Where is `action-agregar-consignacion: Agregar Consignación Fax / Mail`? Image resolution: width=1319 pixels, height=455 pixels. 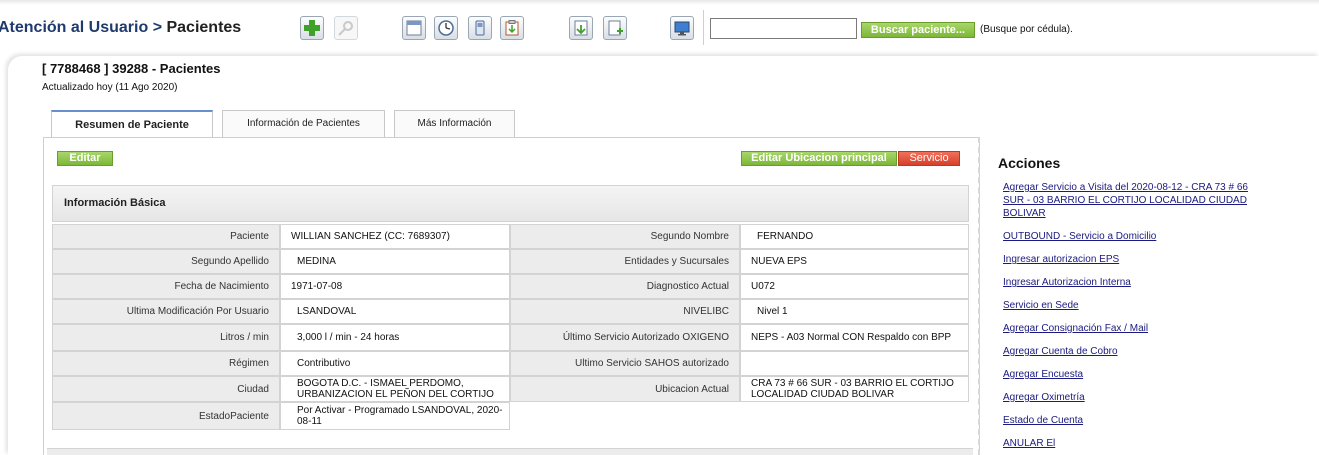 action-agregar-consignacion: Agregar Consignación Fax / Mail is located at coordinates (1075, 328).